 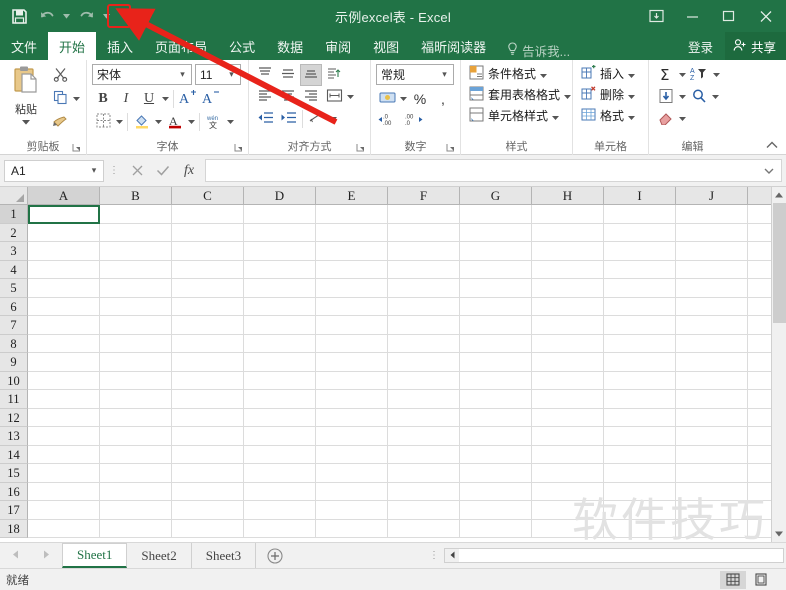 What do you see at coordinates (159, 555) in the screenshot?
I see `sheet-tab-sheet2: Sheet2` at bounding box center [159, 555].